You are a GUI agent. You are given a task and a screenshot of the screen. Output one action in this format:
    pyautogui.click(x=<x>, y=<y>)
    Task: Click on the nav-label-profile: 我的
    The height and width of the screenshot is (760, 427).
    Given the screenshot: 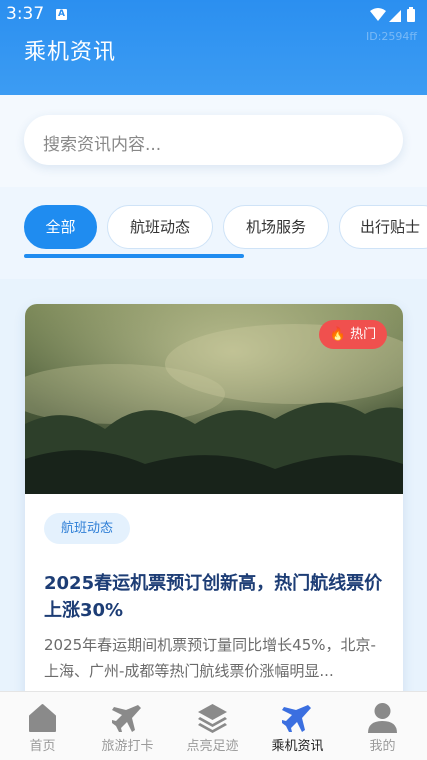 What is the action you would take?
    pyautogui.click(x=382, y=746)
    